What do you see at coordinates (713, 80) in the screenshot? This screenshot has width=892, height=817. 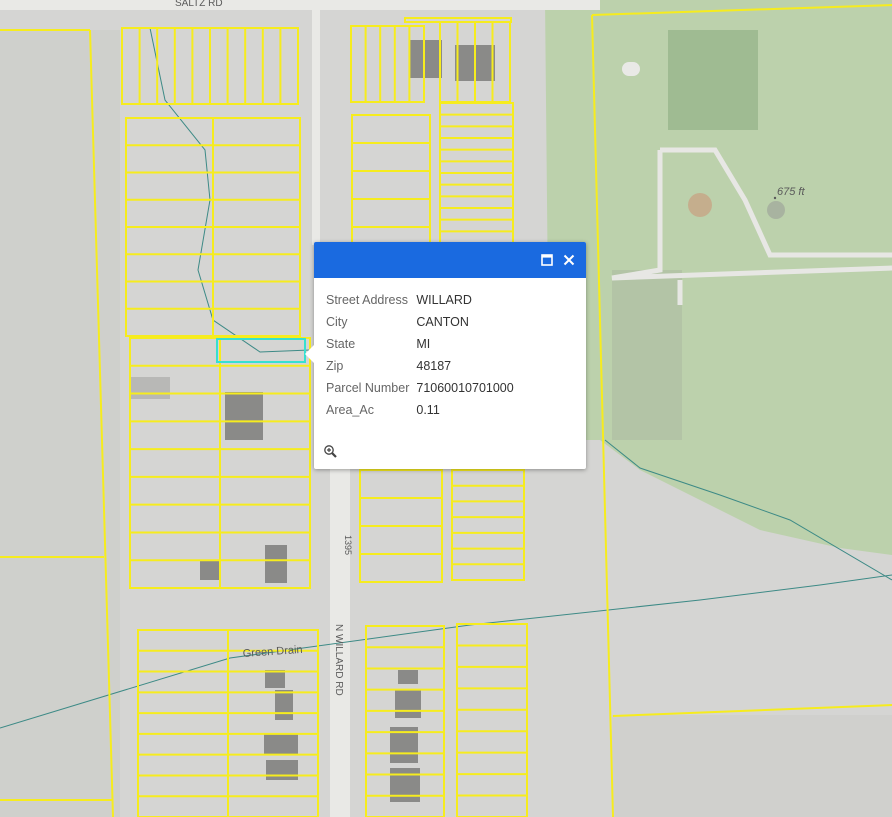 I see `tennis-courts` at bounding box center [713, 80].